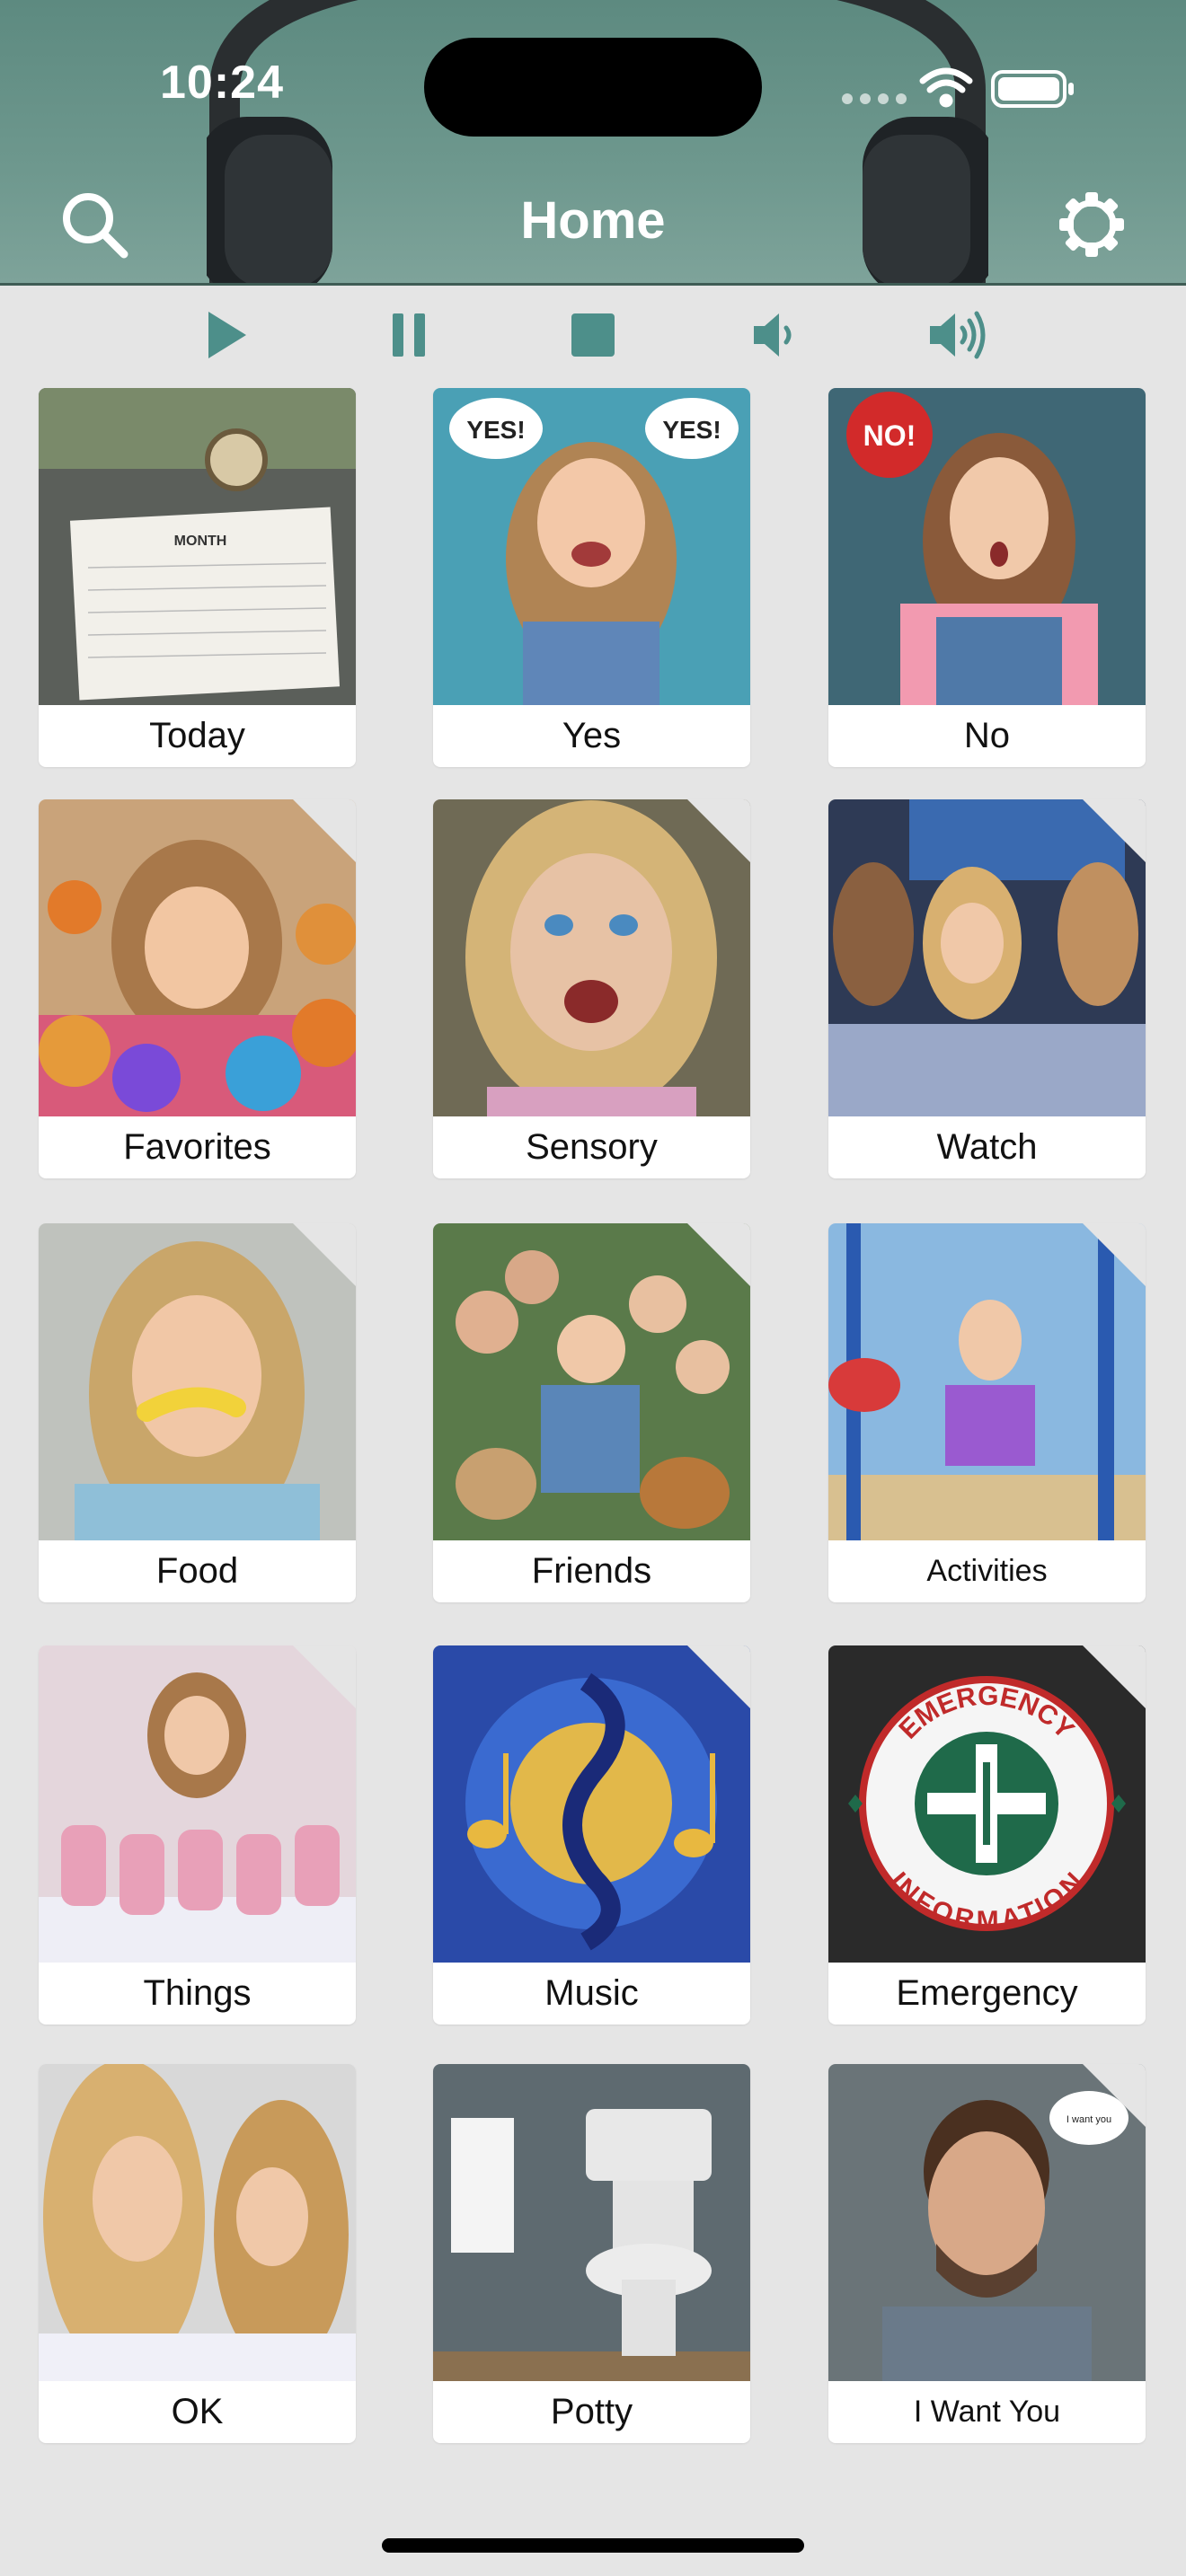 Image resolution: width=1186 pixels, height=2576 pixels. Describe the element at coordinates (889, 435) in the screenshot. I see `no-bubble: NO!` at that location.